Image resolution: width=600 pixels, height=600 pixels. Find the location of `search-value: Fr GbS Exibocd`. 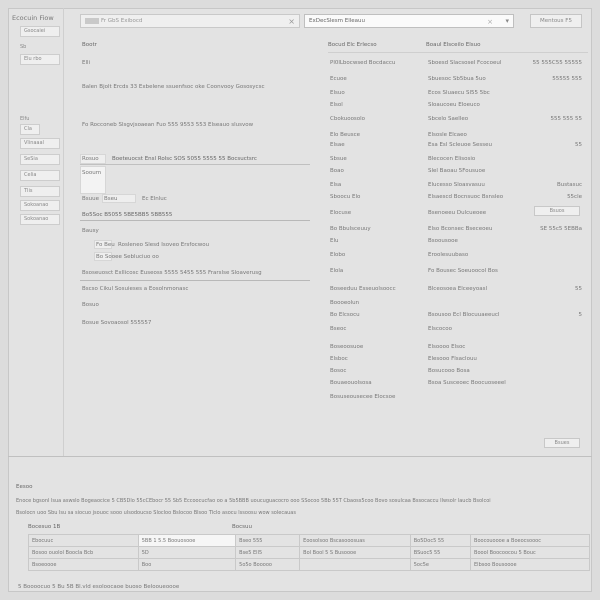

search-value: Fr GbS Exibocd is located at coordinates (122, 21).